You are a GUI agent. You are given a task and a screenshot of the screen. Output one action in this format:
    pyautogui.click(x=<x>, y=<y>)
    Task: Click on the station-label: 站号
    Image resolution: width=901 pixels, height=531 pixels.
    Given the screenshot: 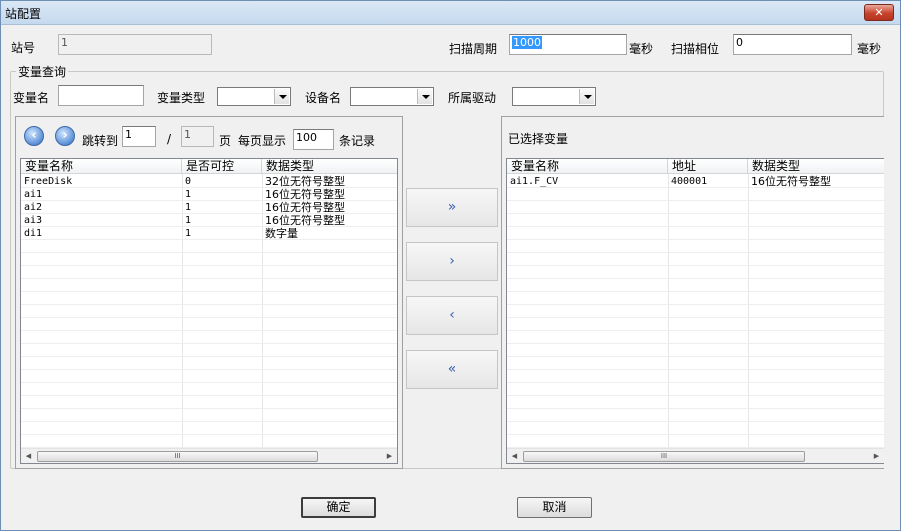 What is the action you would take?
    pyautogui.click(x=23, y=48)
    